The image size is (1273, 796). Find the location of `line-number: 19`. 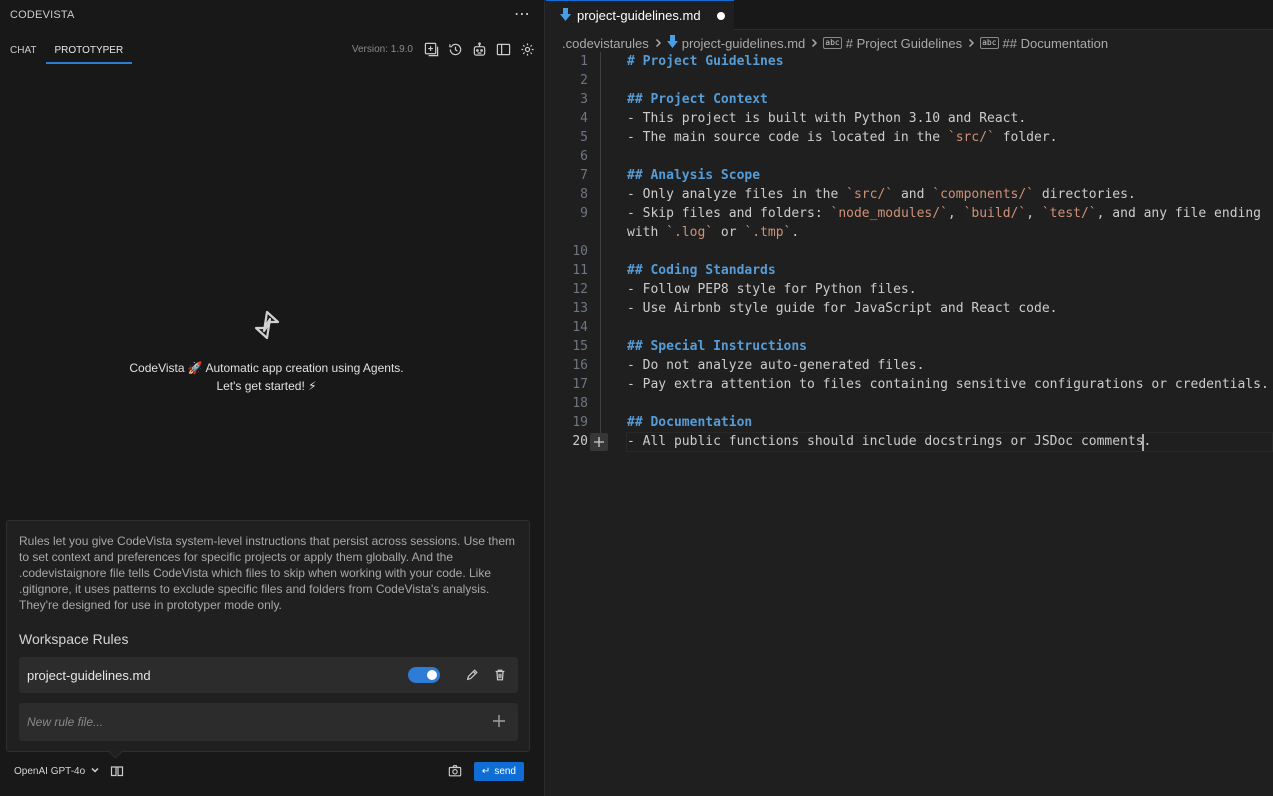

line-number: 19 is located at coordinates (580, 422).